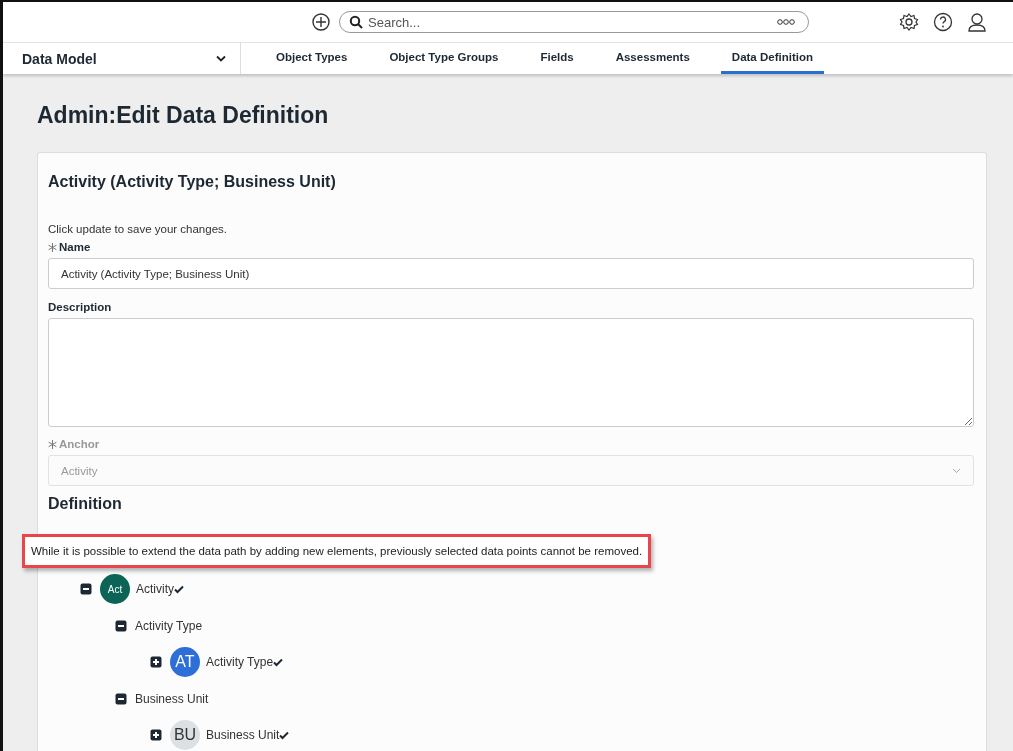 This screenshot has width=1013, height=751. Describe the element at coordinates (155, 589) in the screenshot. I see `tree-item-label: Activity` at that location.